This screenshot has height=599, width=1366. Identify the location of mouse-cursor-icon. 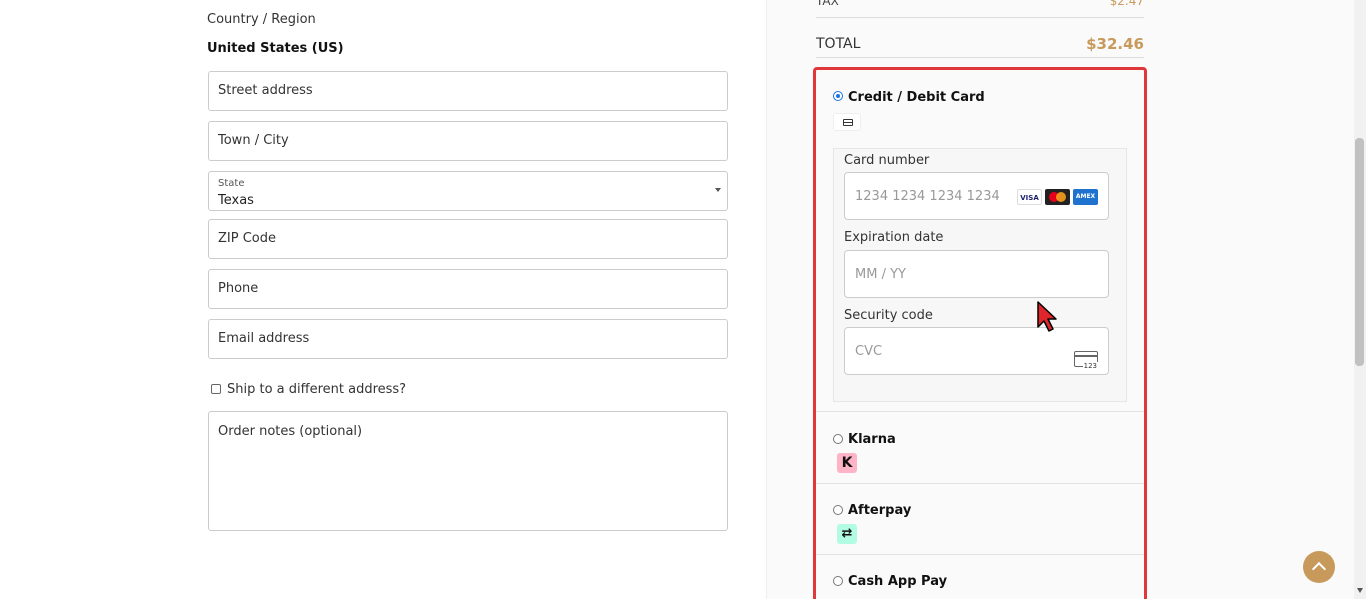
(1047, 316).